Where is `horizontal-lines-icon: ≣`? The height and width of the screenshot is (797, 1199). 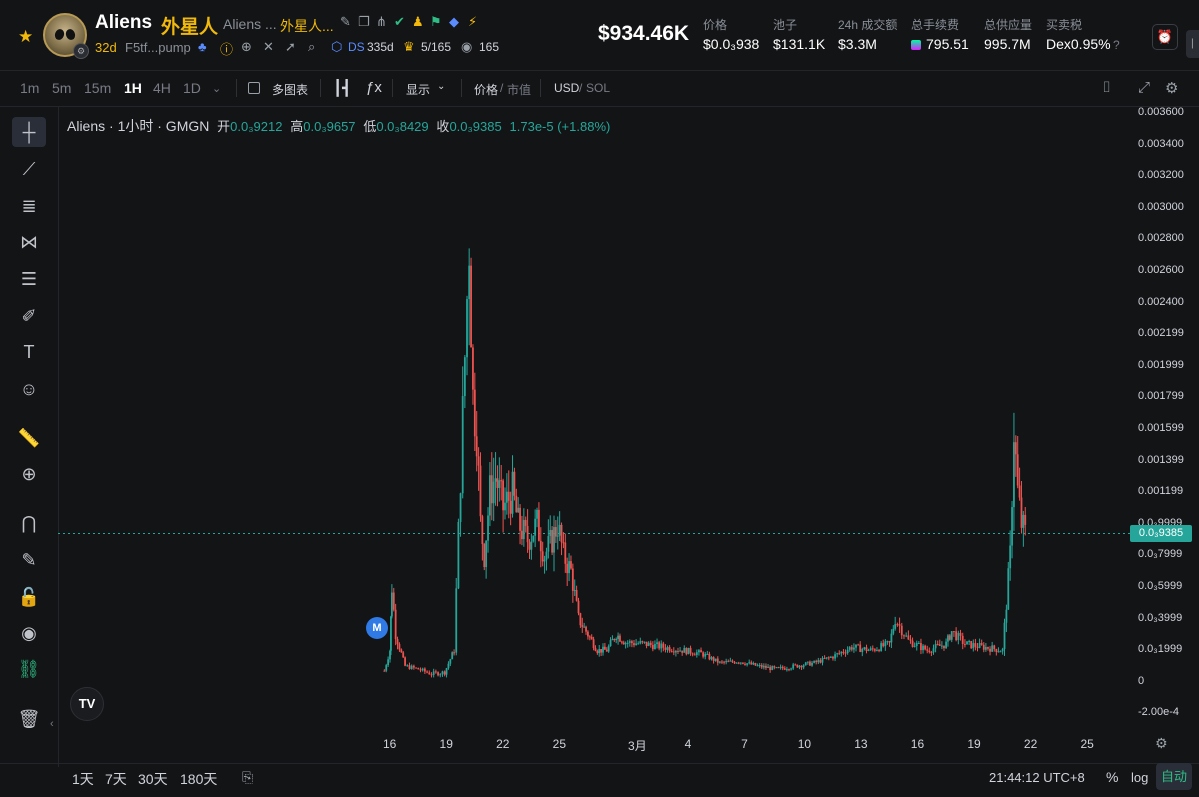
horizontal-lines-icon: ≣ is located at coordinates (29, 206).